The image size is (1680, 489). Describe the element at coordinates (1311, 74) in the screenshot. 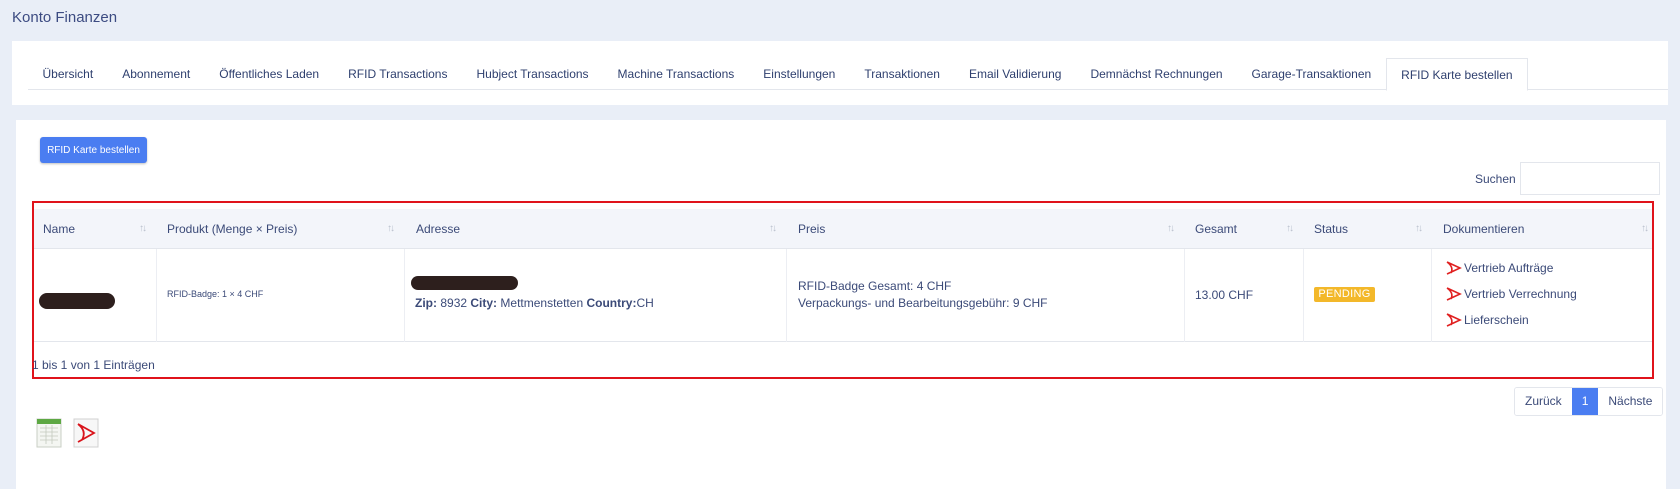

I see `tab-garage-transaktionen: Garage-Transaktionen` at that location.